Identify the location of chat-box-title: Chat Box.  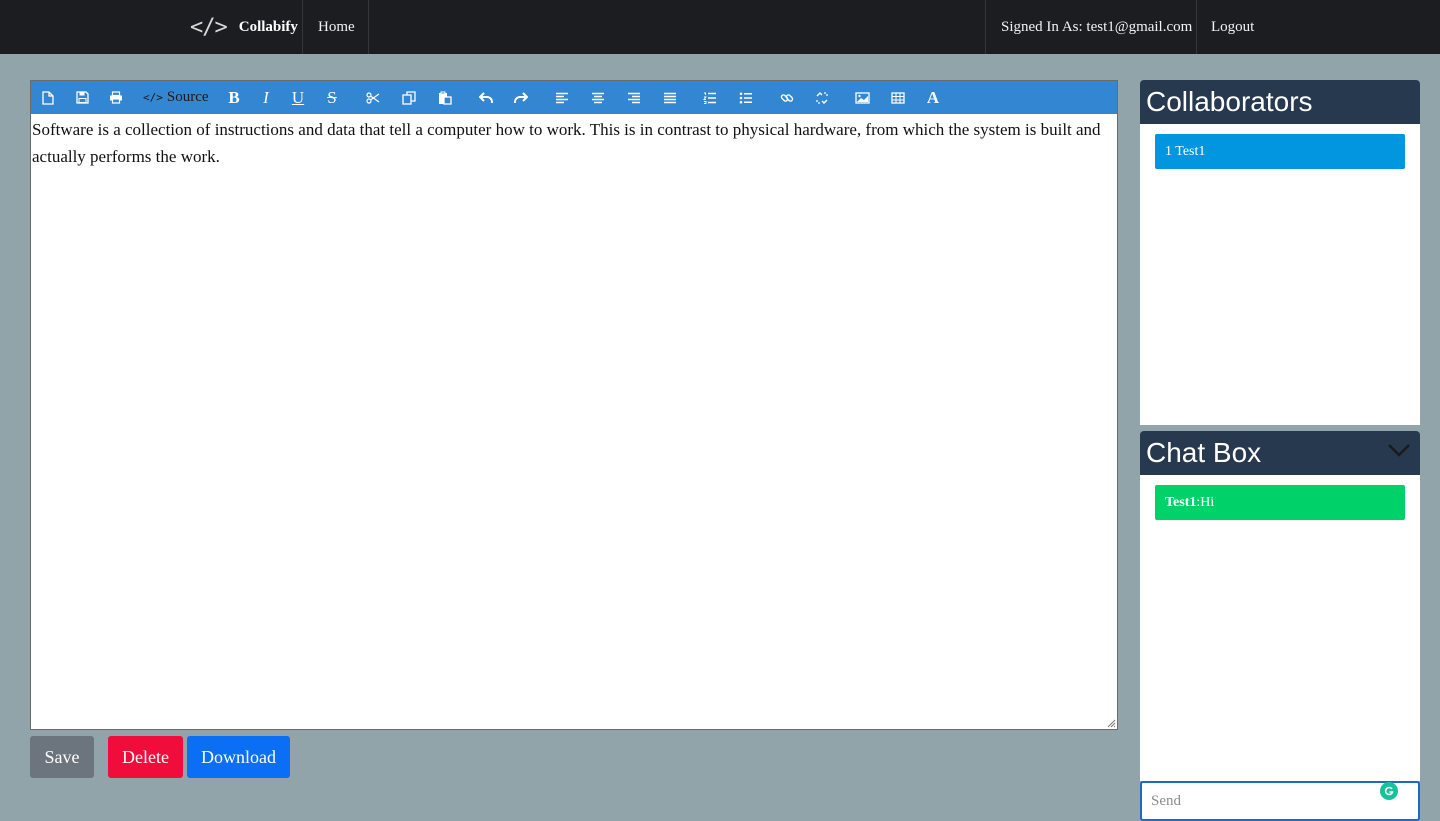
(1204, 452).